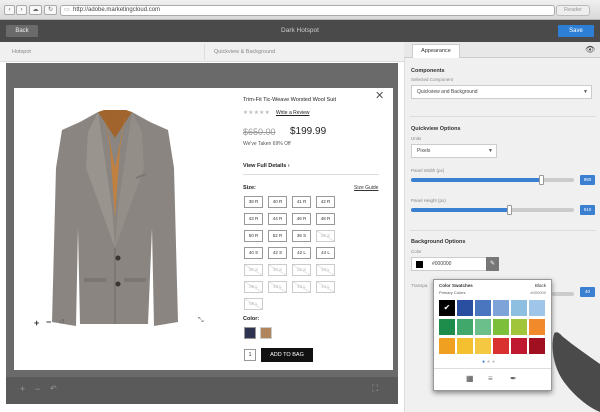 This screenshot has width=600, height=412. Describe the element at coordinates (293, 113) in the screenshot. I see `write-review-link: Write a Review` at that location.